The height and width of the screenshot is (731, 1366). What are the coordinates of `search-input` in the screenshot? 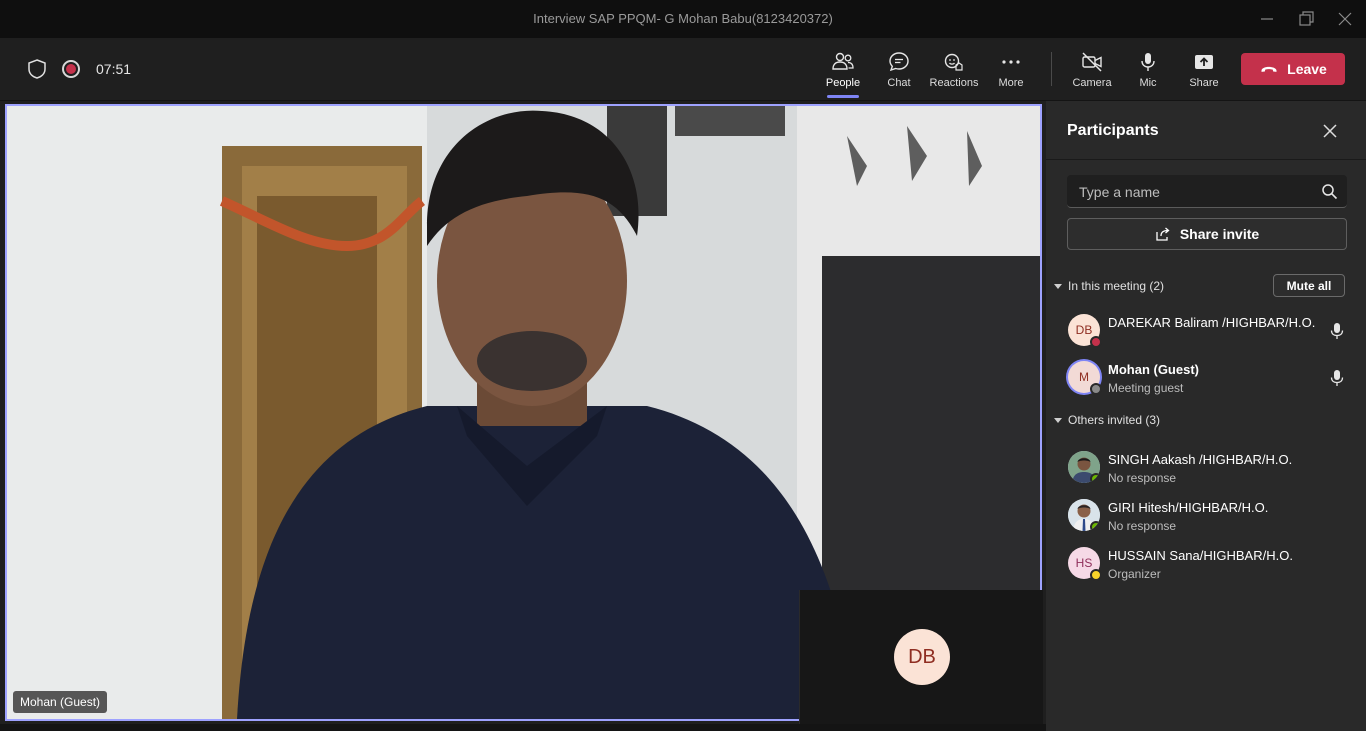 It's located at (1187, 191).